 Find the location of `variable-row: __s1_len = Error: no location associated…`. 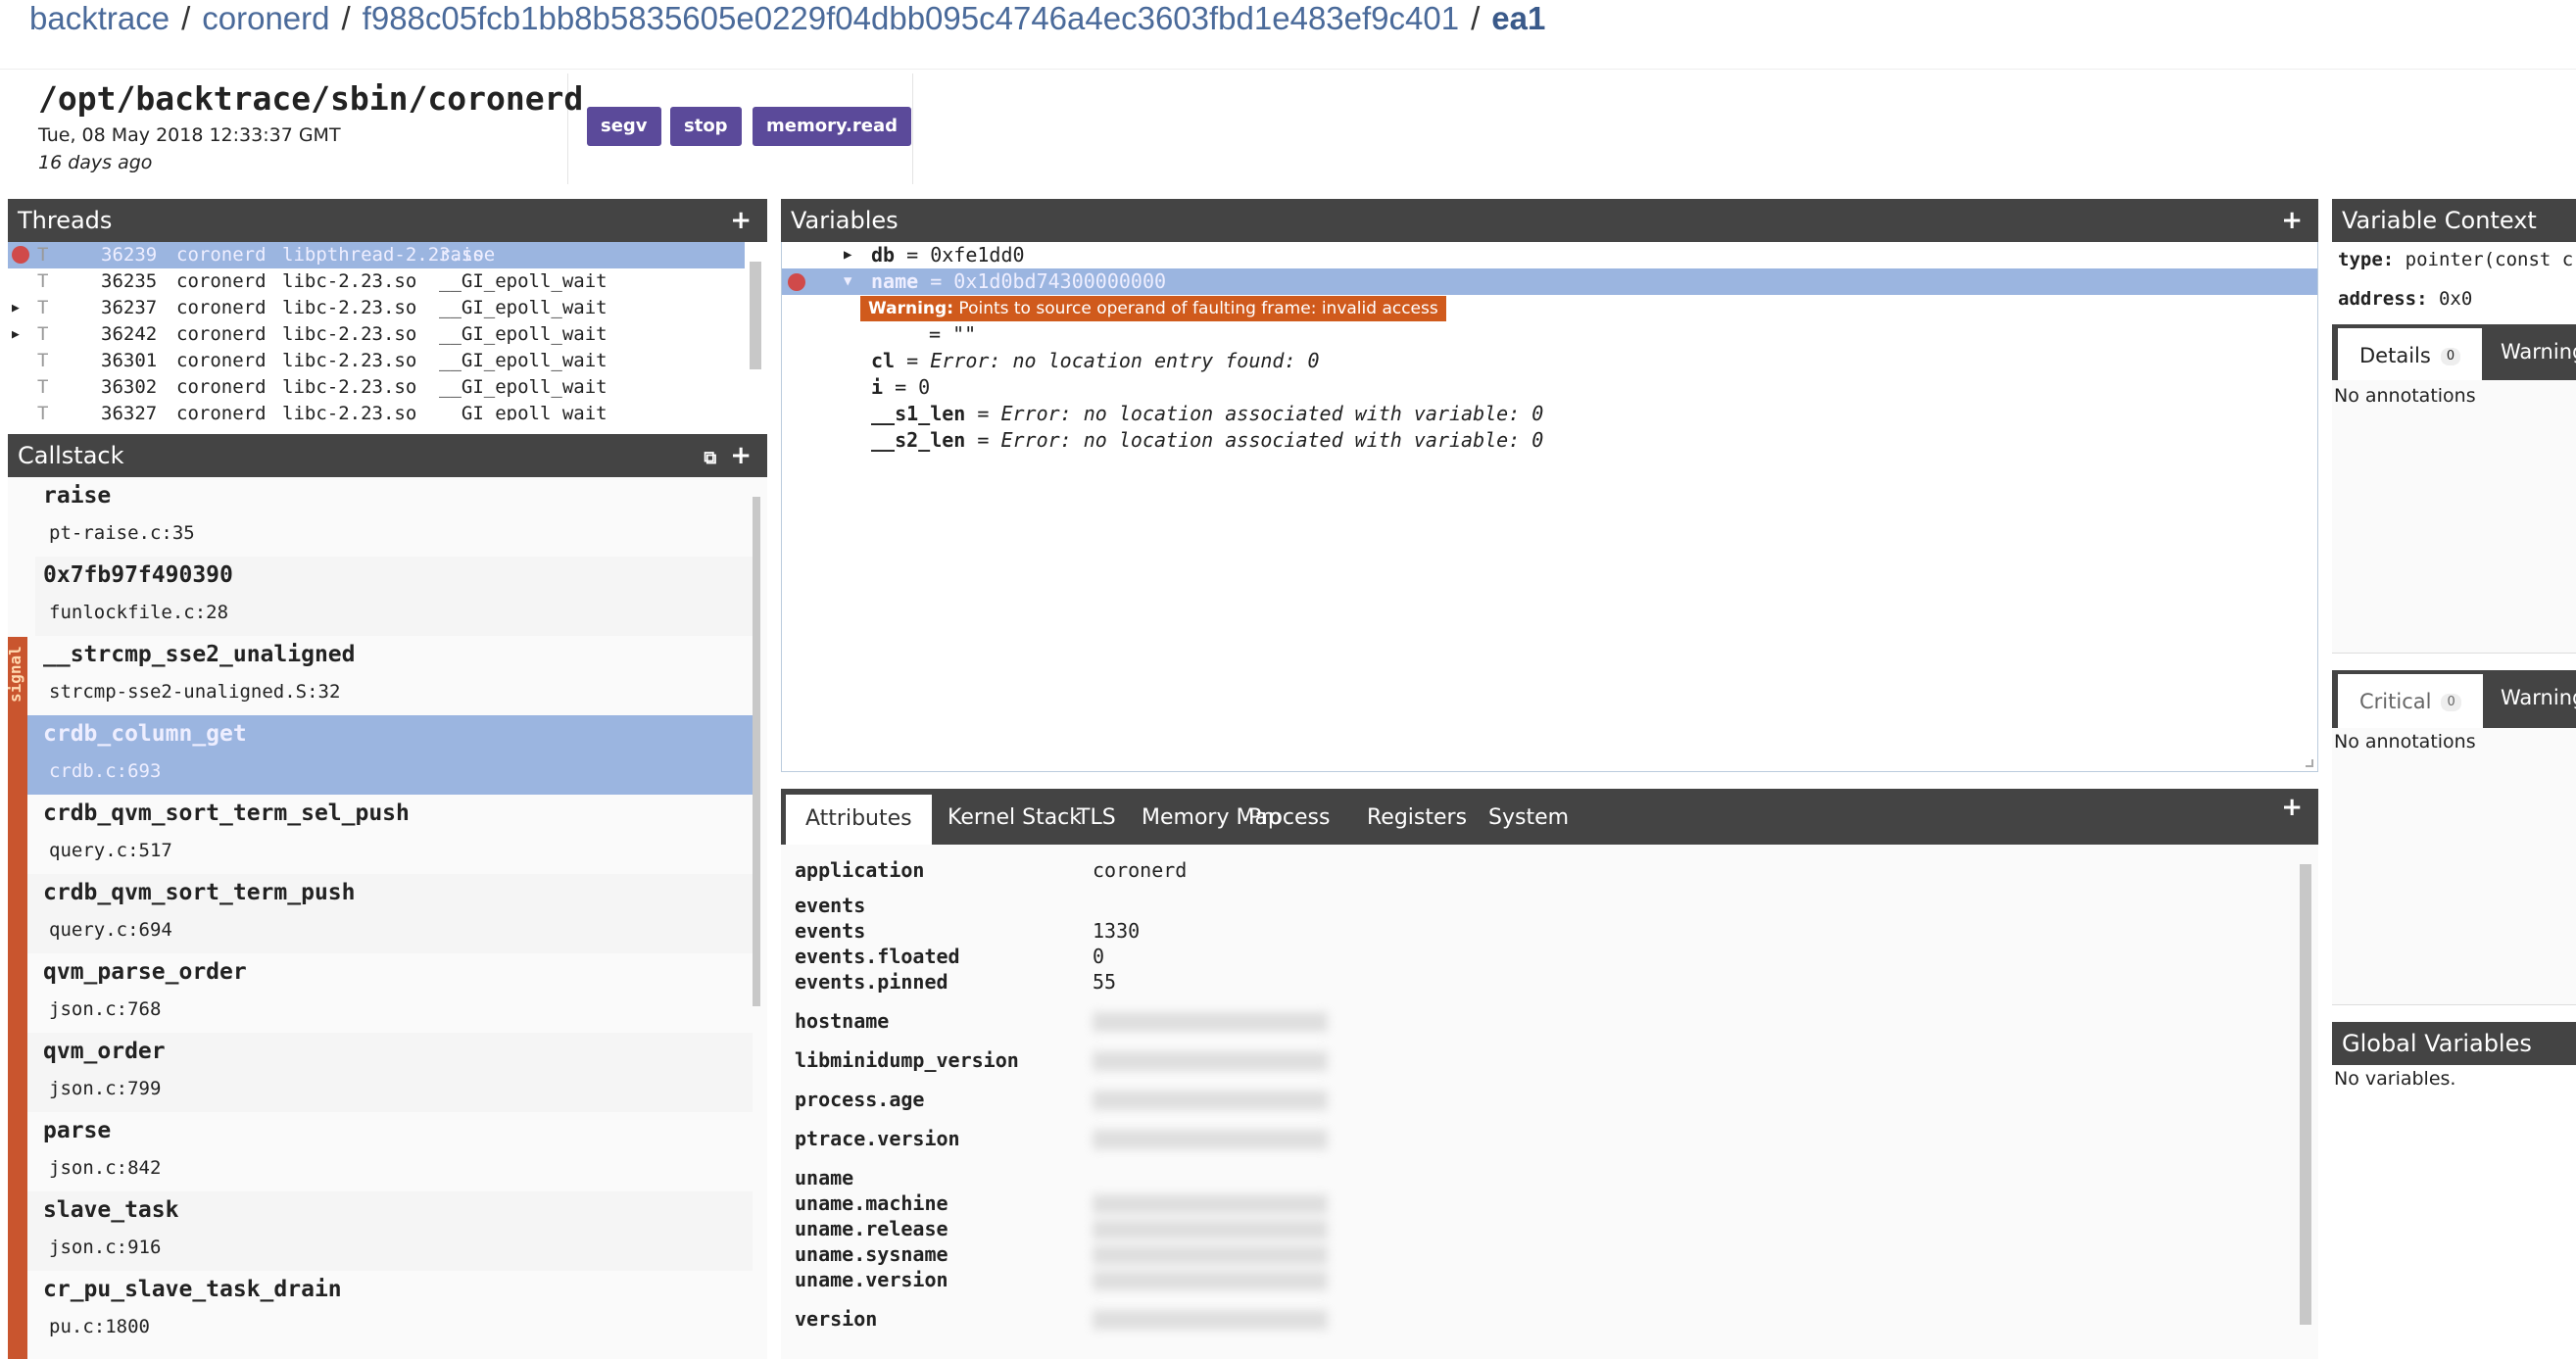

variable-row: __s1_len = Error: no location associated… is located at coordinates (1549, 414).